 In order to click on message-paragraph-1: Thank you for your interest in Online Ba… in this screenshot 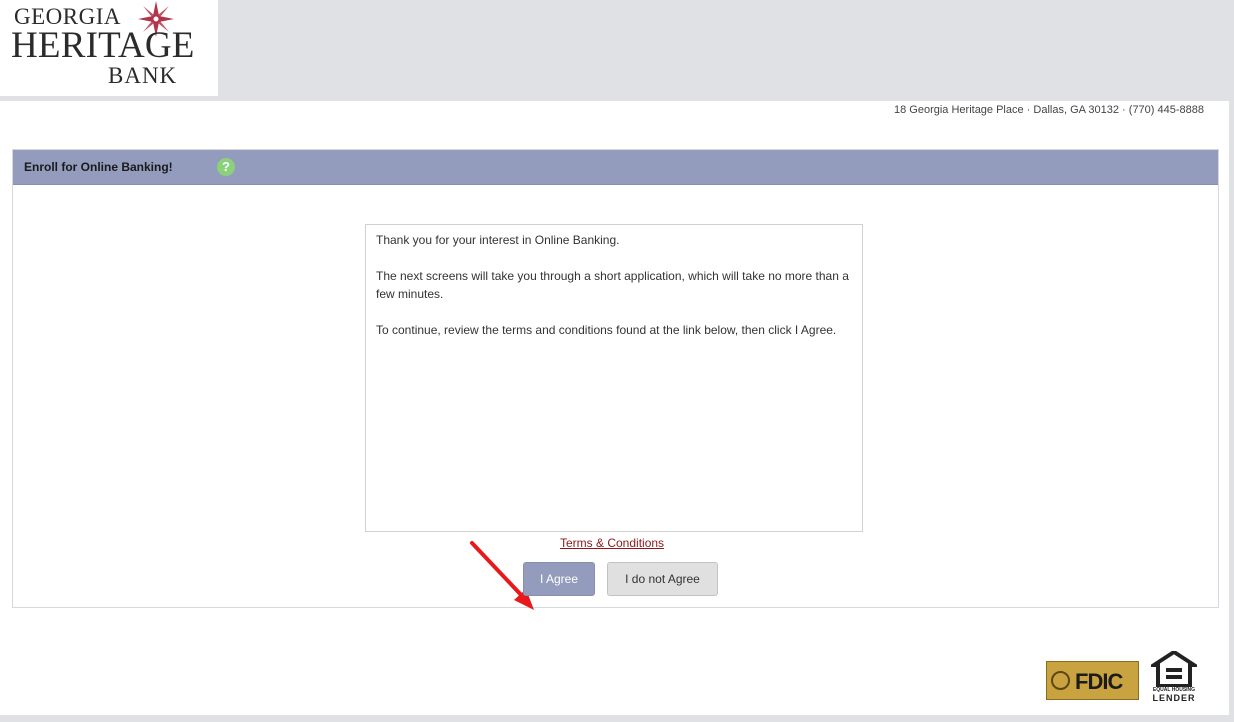, I will do `click(498, 240)`.